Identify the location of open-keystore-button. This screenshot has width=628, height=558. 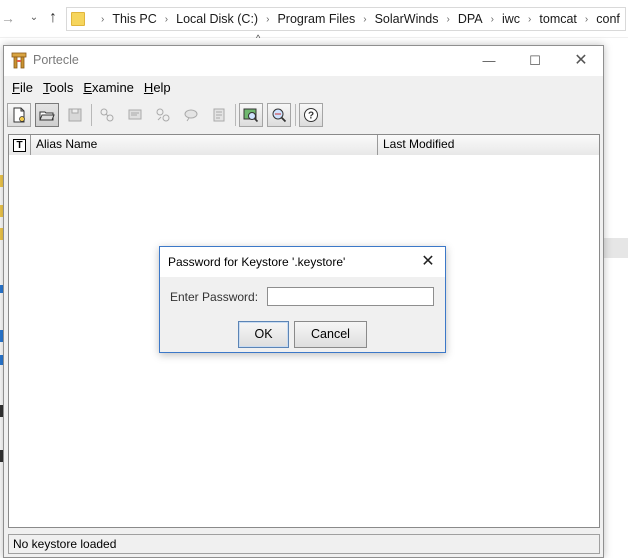
(47, 115).